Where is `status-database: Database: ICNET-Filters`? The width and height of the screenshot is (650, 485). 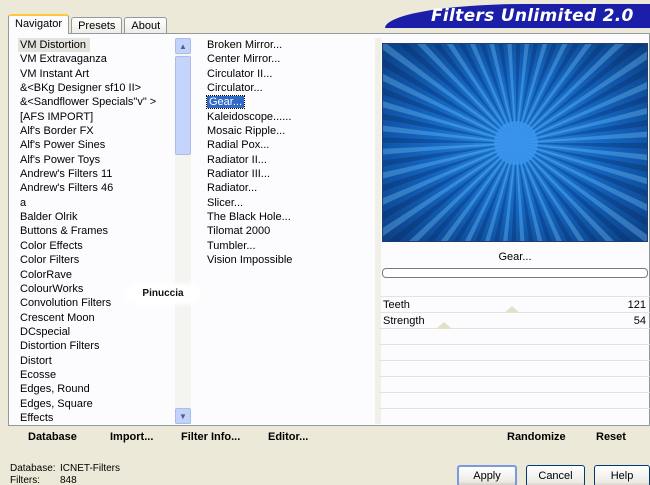
status-database: Database: ICNET-Filters is located at coordinates (65, 468).